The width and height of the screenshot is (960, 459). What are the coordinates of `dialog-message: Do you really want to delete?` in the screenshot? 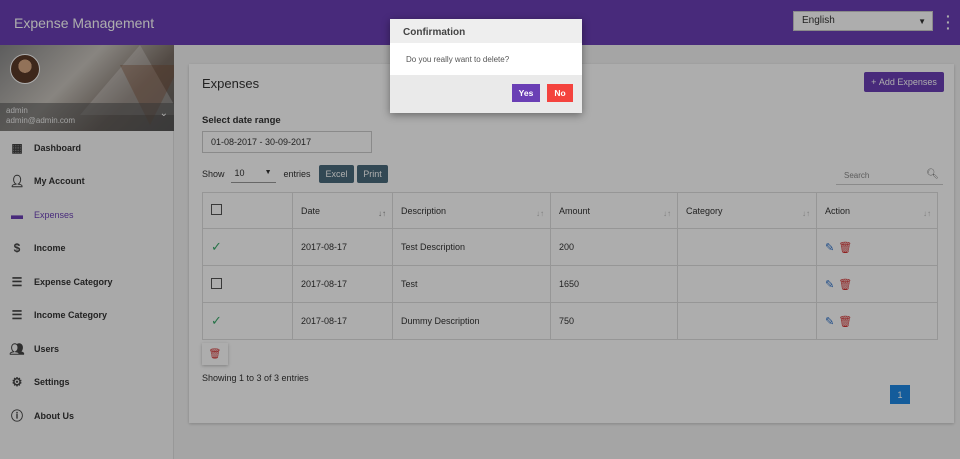 It's located at (458, 59).